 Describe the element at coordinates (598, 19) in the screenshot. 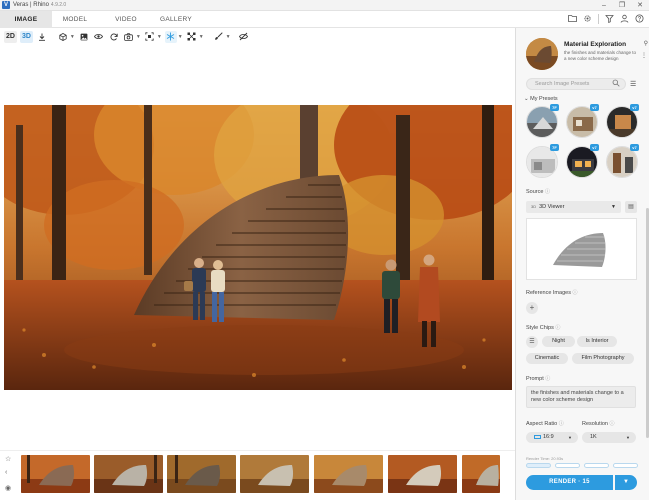

I see `nav-divider` at that location.